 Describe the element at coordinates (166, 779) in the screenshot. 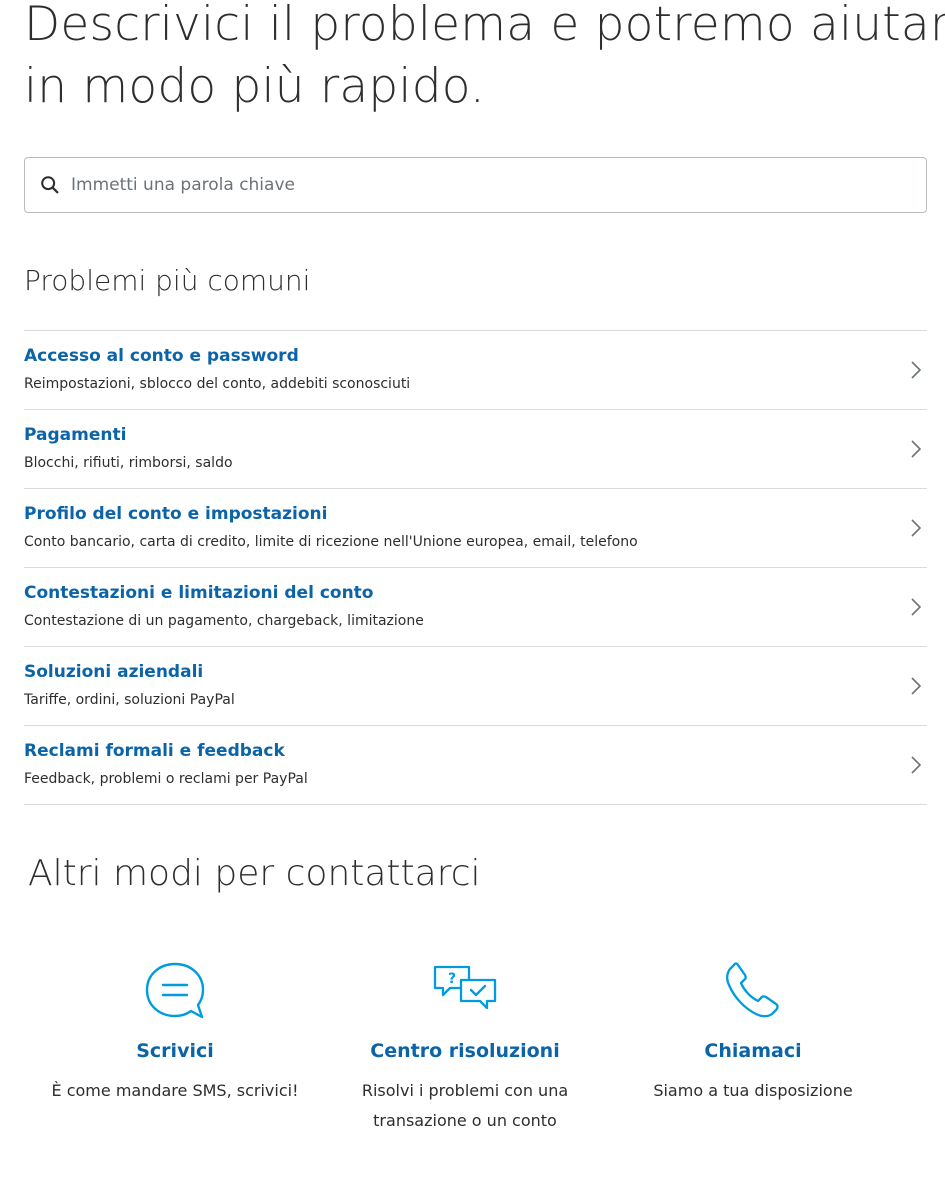

I see `topic-description: Feedback, problemi o reclami per PayPal` at that location.